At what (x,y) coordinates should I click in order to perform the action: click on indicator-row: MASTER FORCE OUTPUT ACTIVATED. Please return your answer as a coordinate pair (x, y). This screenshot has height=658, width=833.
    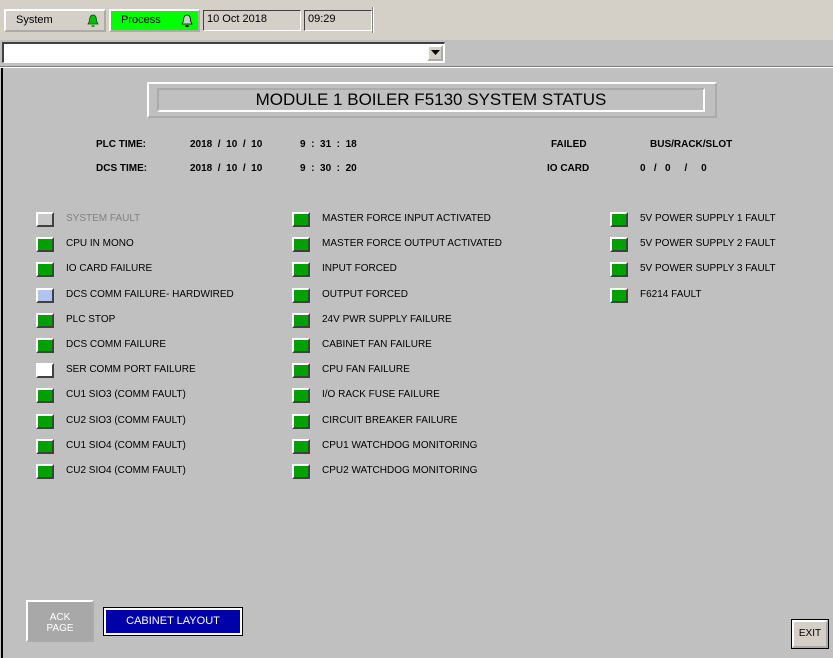
    Looking at the image, I should click on (412, 245).